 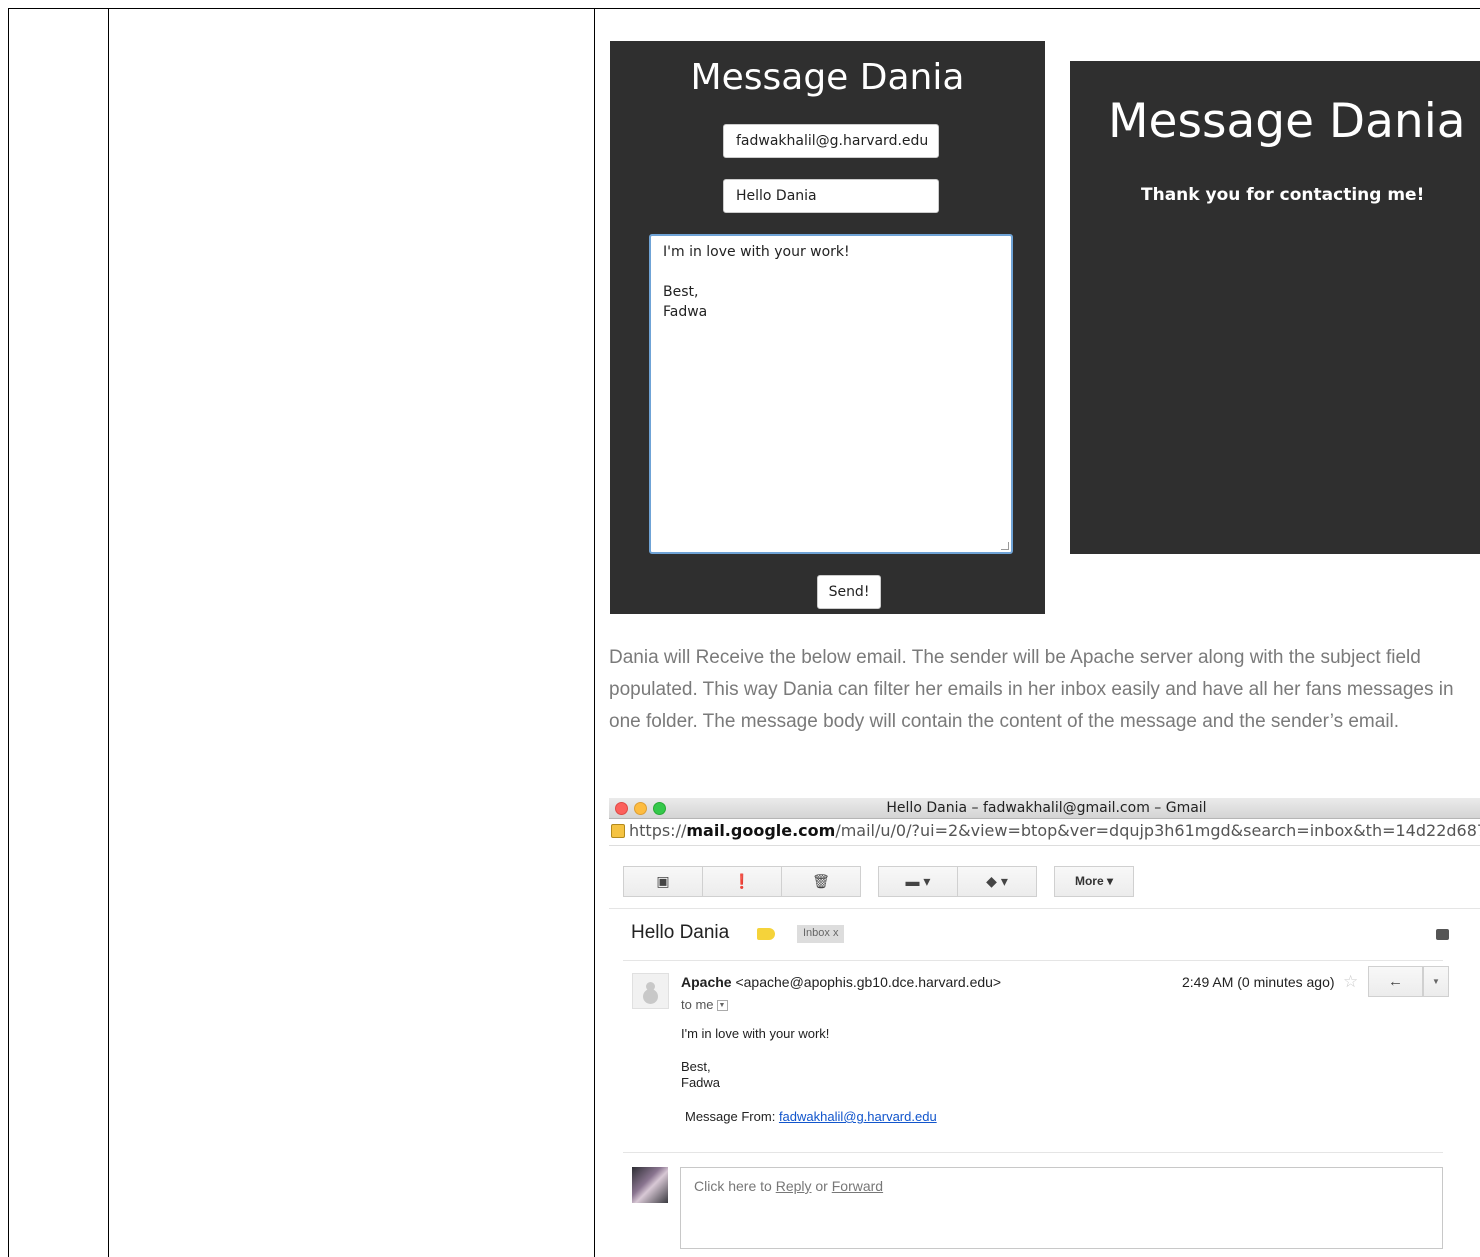 I want to click on thanks-title: Message Dania, so click(x=1287, y=121).